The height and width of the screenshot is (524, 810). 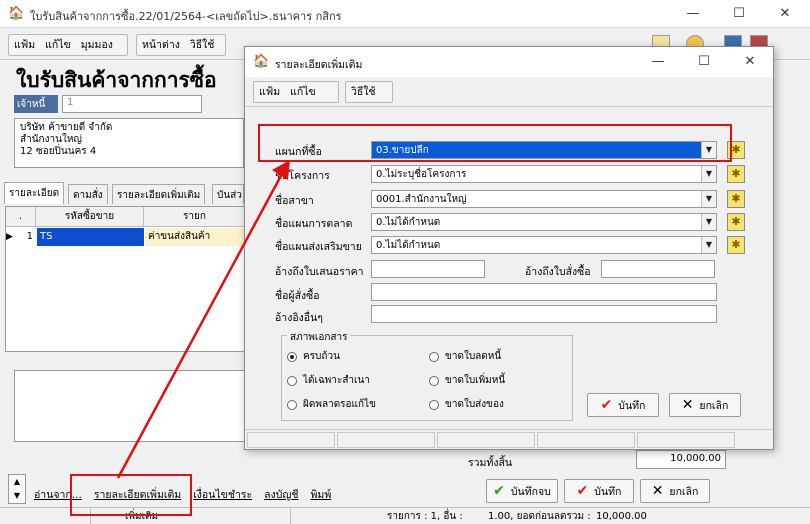 What do you see at coordinates (200, 325) in the screenshot?
I see `arrow-line` at bounding box center [200, 325].